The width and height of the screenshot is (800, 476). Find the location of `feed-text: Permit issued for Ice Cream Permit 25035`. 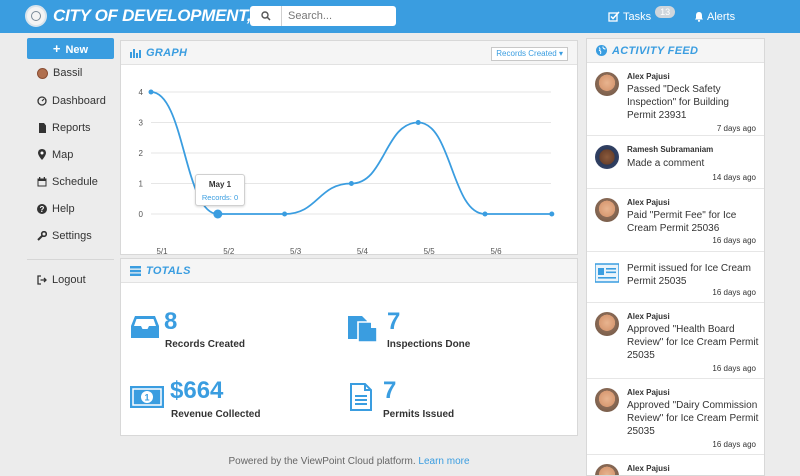

feed-text: Permit issued for Ice Cream Permit 25035 is located at coordinates (689, 275).